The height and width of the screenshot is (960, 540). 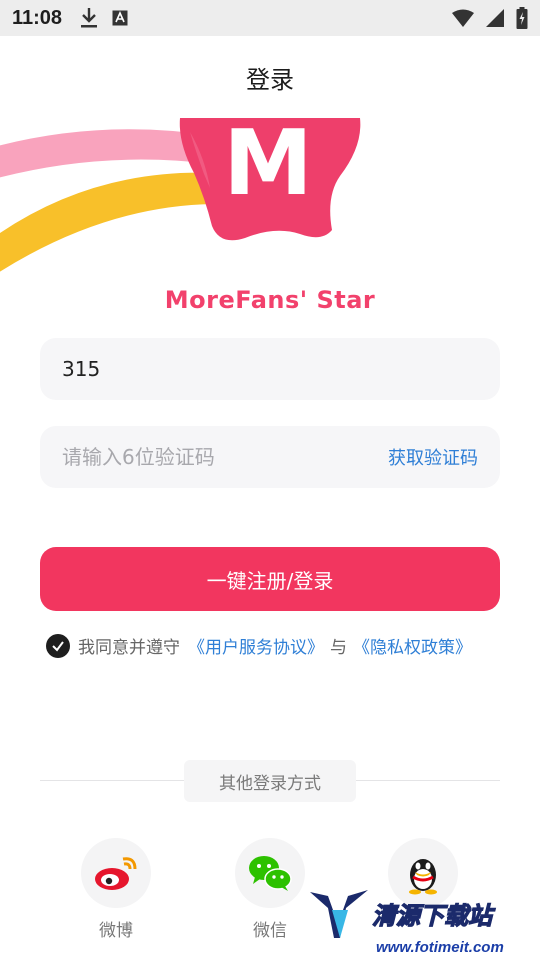 I want to click on agreement-row: 我同意并遵守 《用户服务协议》 与 《隐私权政策》, so click(x=259, y=645).